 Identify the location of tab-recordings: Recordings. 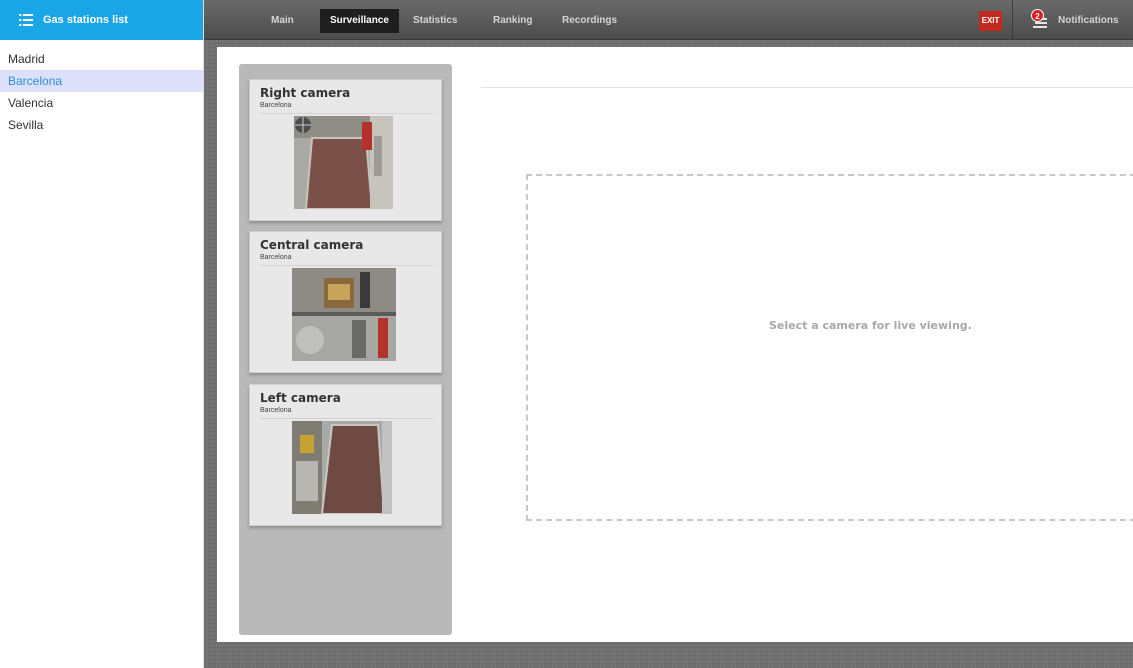
(589, 21).